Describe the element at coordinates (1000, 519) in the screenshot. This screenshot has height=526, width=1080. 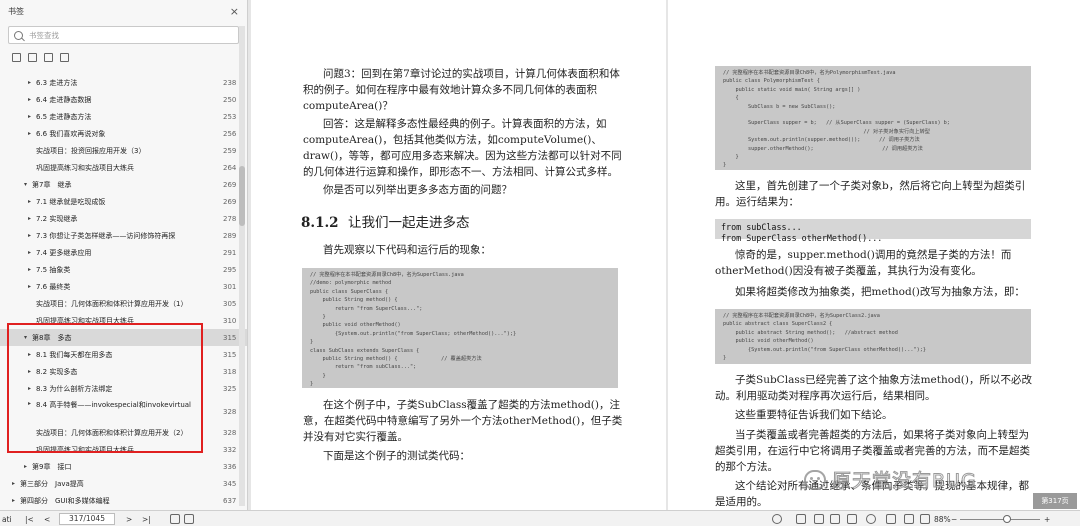
I see `zoom-slider` at that location.